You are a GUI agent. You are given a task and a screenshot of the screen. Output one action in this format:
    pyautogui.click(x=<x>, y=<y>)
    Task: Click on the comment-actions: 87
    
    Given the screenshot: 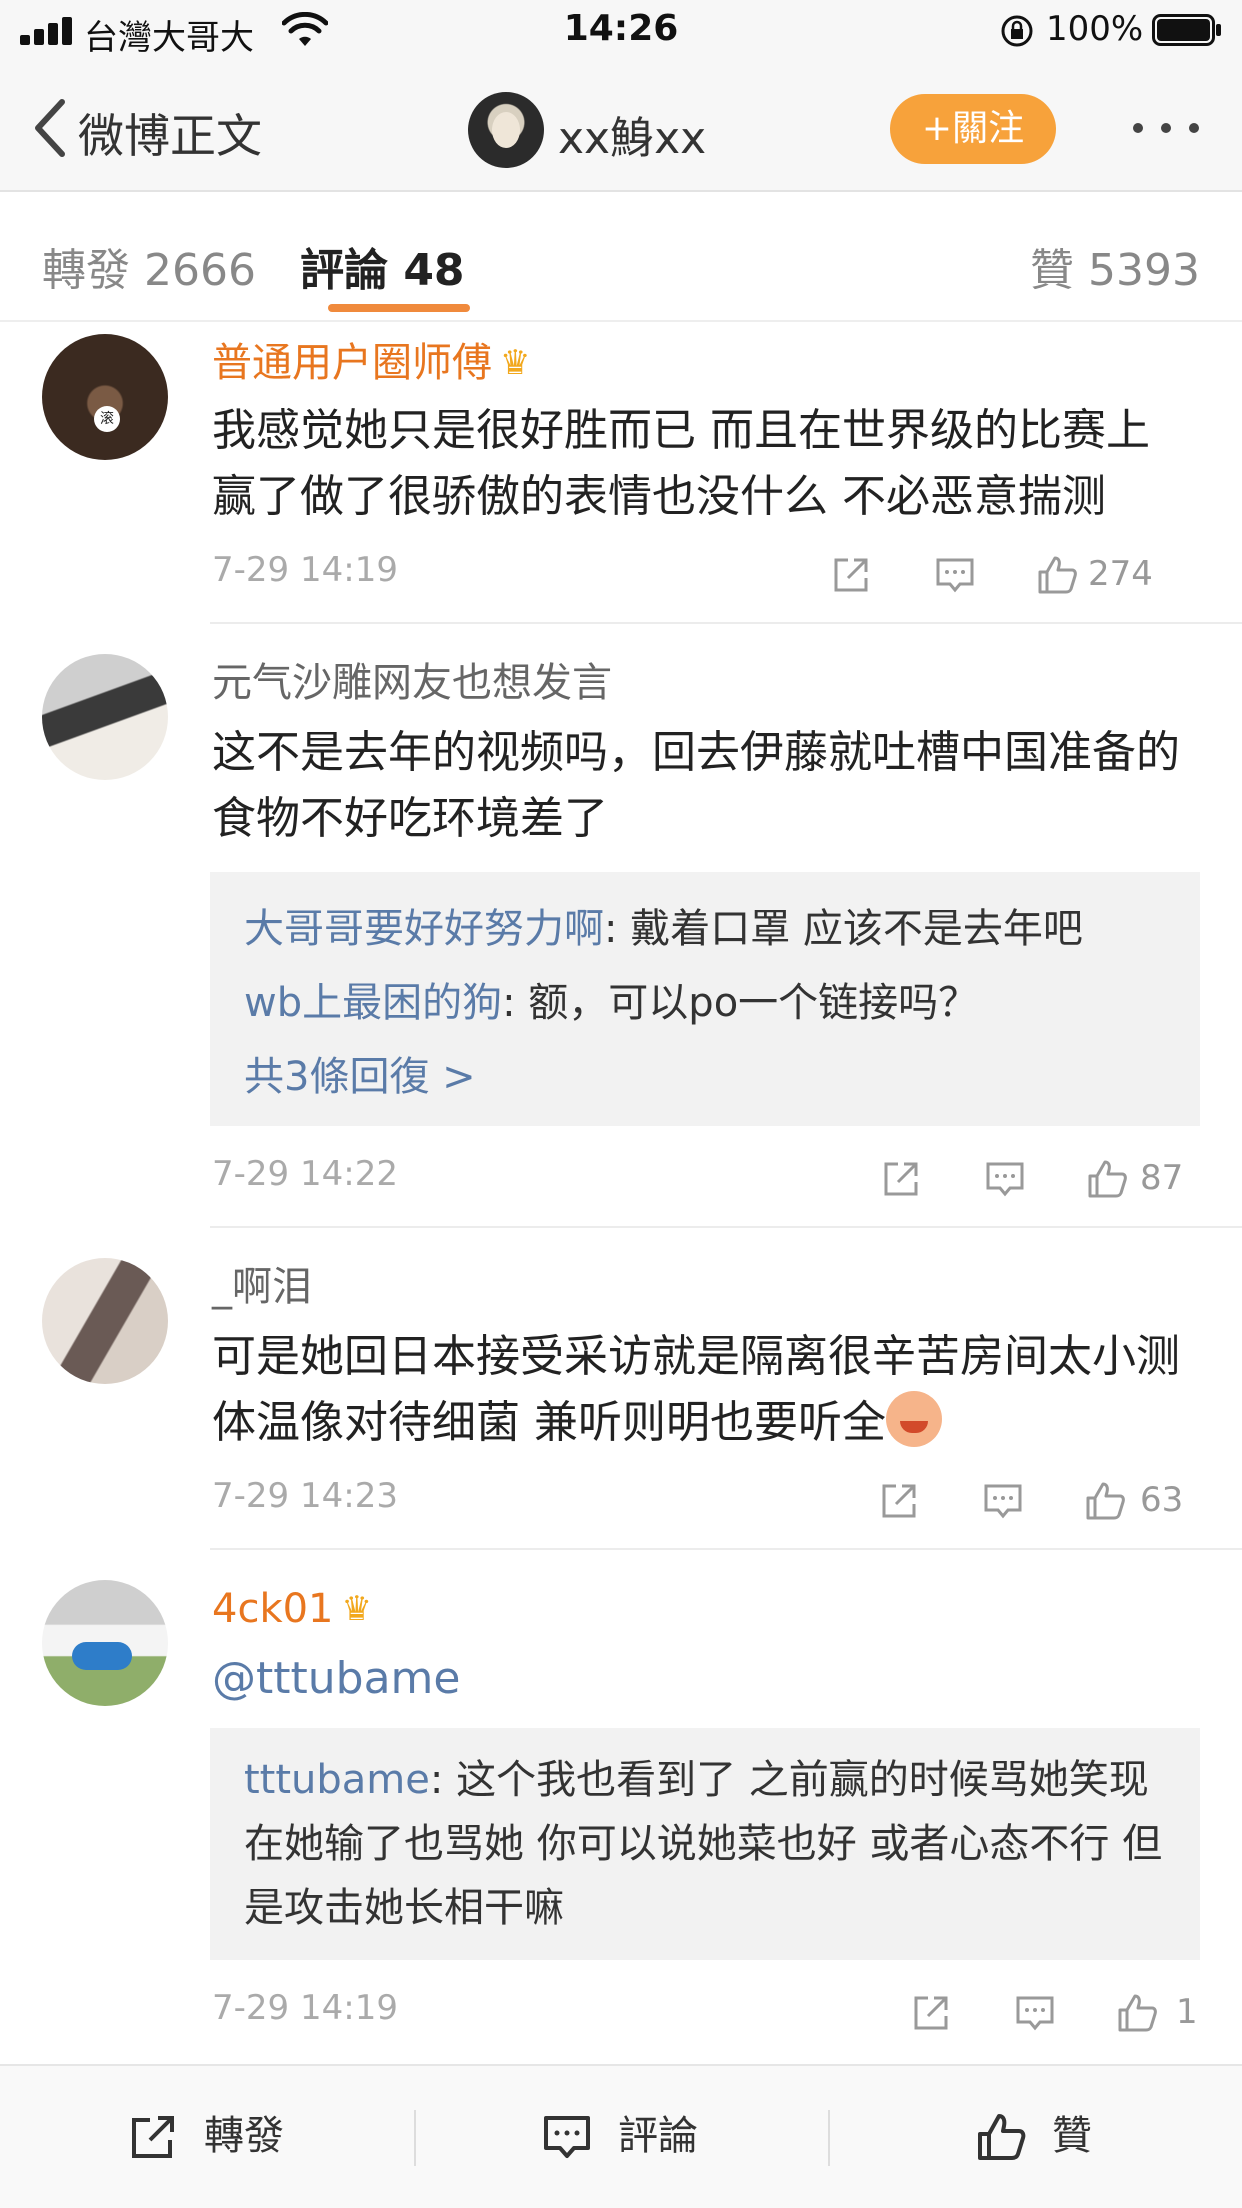 What is the action you would take?
    pyautogui.click(x=1040, y=1179)
    